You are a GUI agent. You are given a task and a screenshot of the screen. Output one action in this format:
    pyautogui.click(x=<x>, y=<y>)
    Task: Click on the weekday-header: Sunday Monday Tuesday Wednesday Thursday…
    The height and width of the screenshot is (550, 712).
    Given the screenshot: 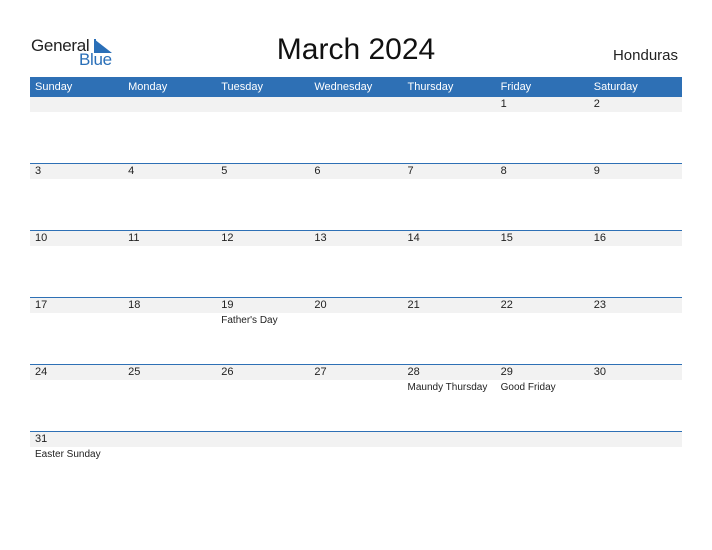 What is the action you would take?
    pyautogui.click(x=356, y=87)
    